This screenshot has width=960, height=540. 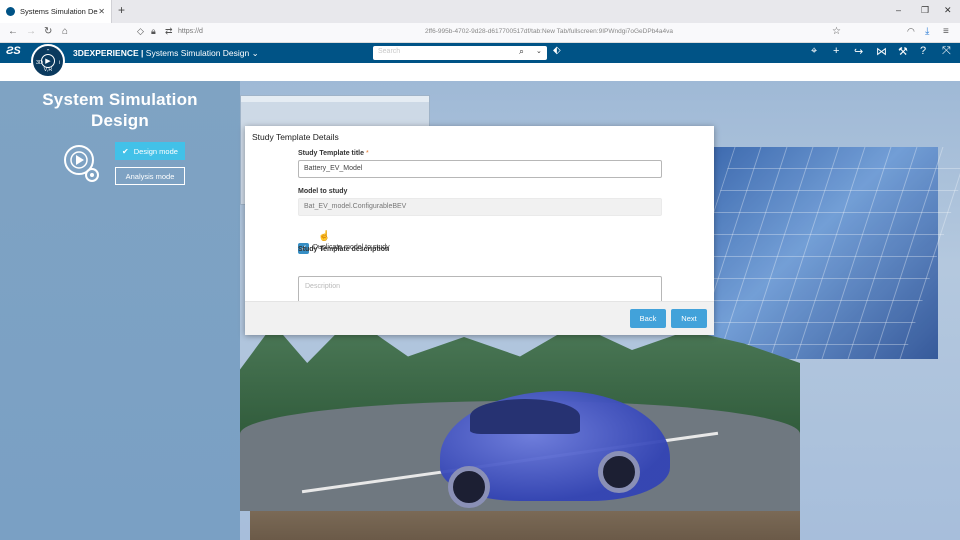 I want to click on menu-icon: ≡, so click(x=946, y=31).